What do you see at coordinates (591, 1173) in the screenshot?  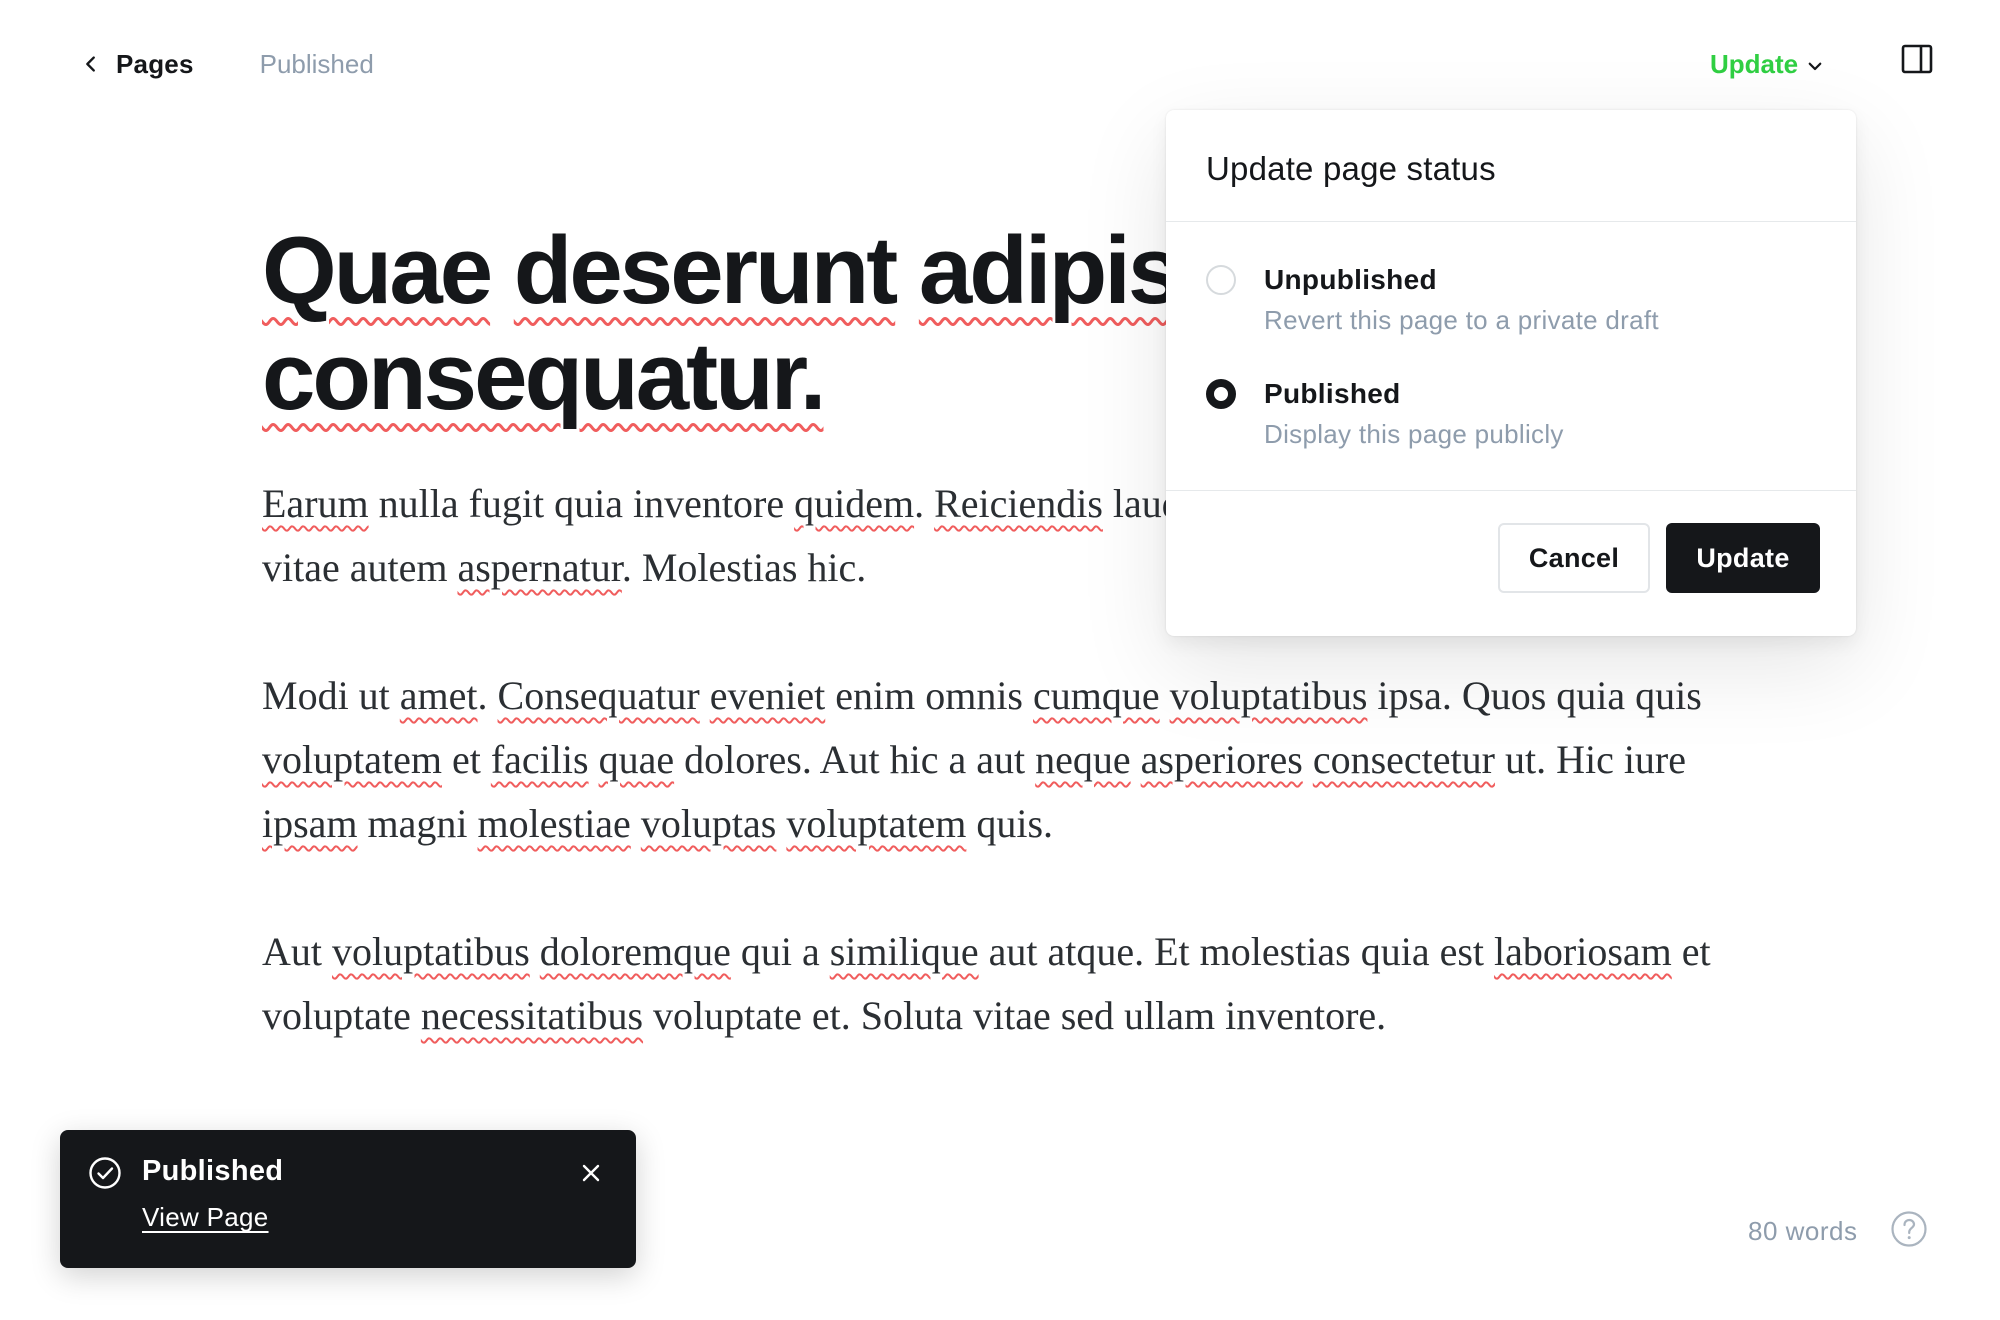 I see `close-icon` at bounding box center [591, 1173].